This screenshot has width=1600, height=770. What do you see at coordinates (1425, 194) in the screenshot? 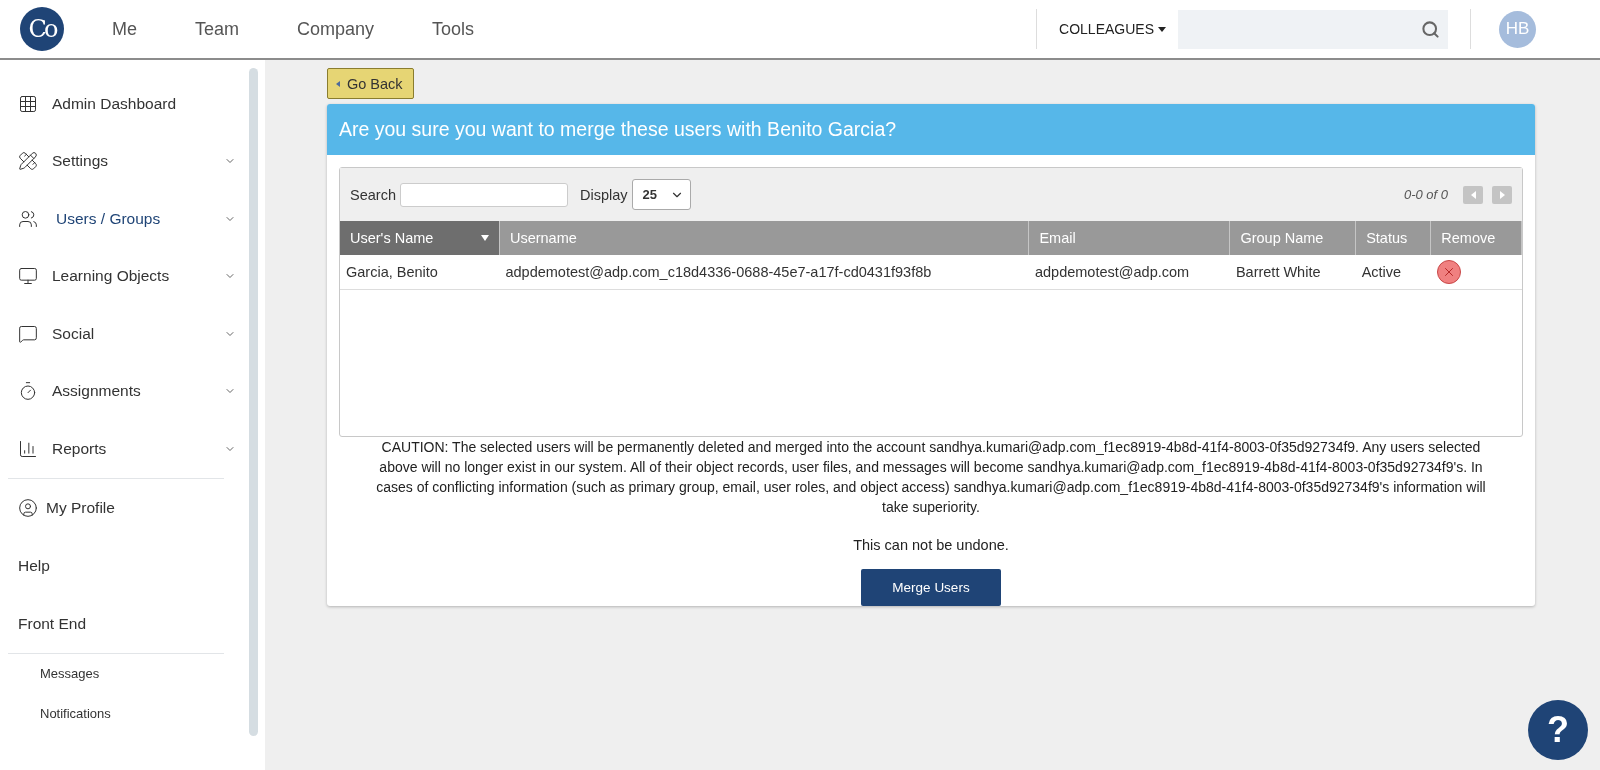
I see `pagination-text: 0-0 of 0` at bounding box center [1425, 194].